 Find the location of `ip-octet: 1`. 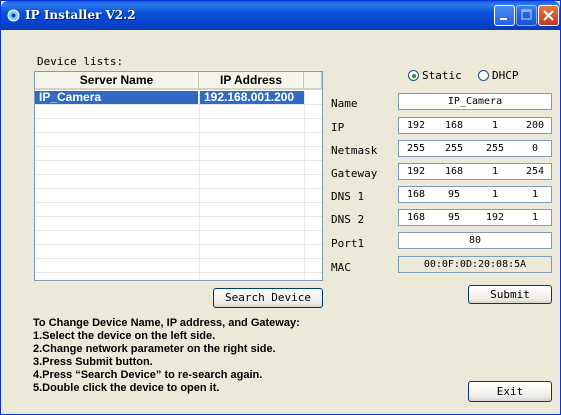

ip-octet: 1 is located at coordinates (495, 125).